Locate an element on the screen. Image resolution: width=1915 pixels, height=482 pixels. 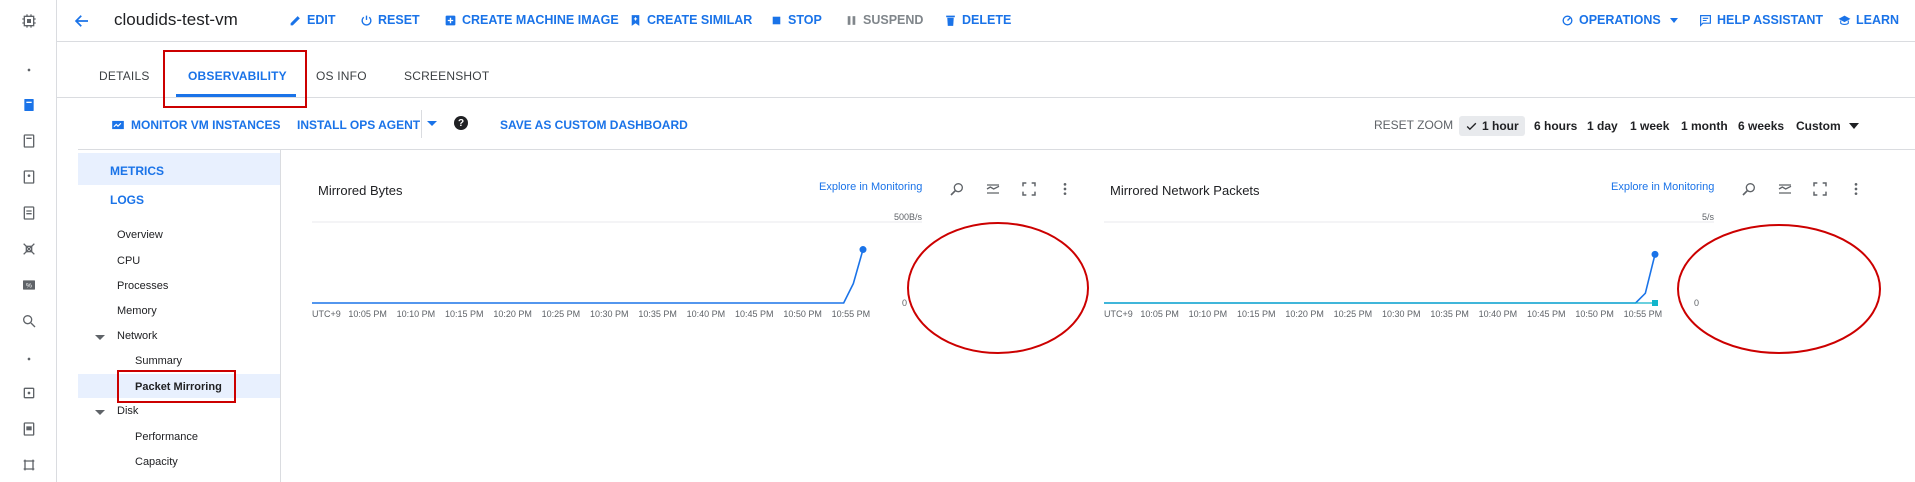
x-tick-label: 10:40 PM is located at coordinates (1498, 314).